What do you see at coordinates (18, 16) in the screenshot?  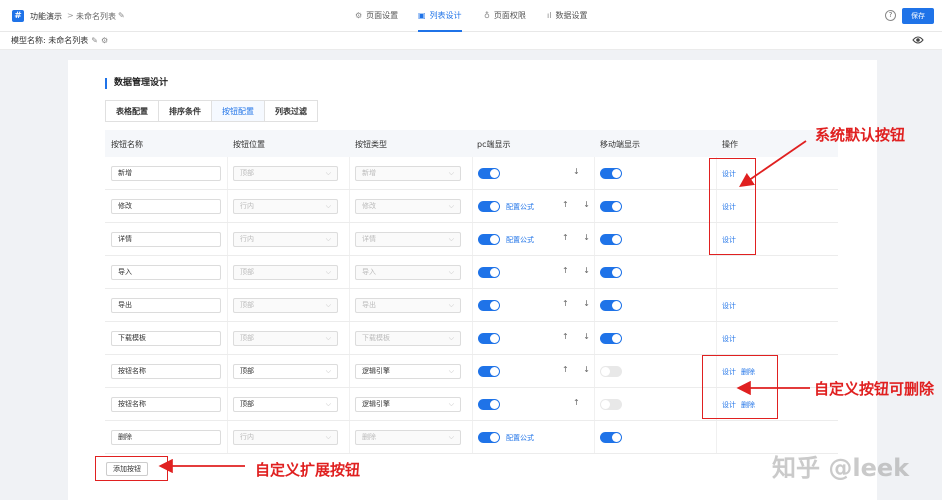 I see `app-logo-icon: #` at bounding box center [18, 16].